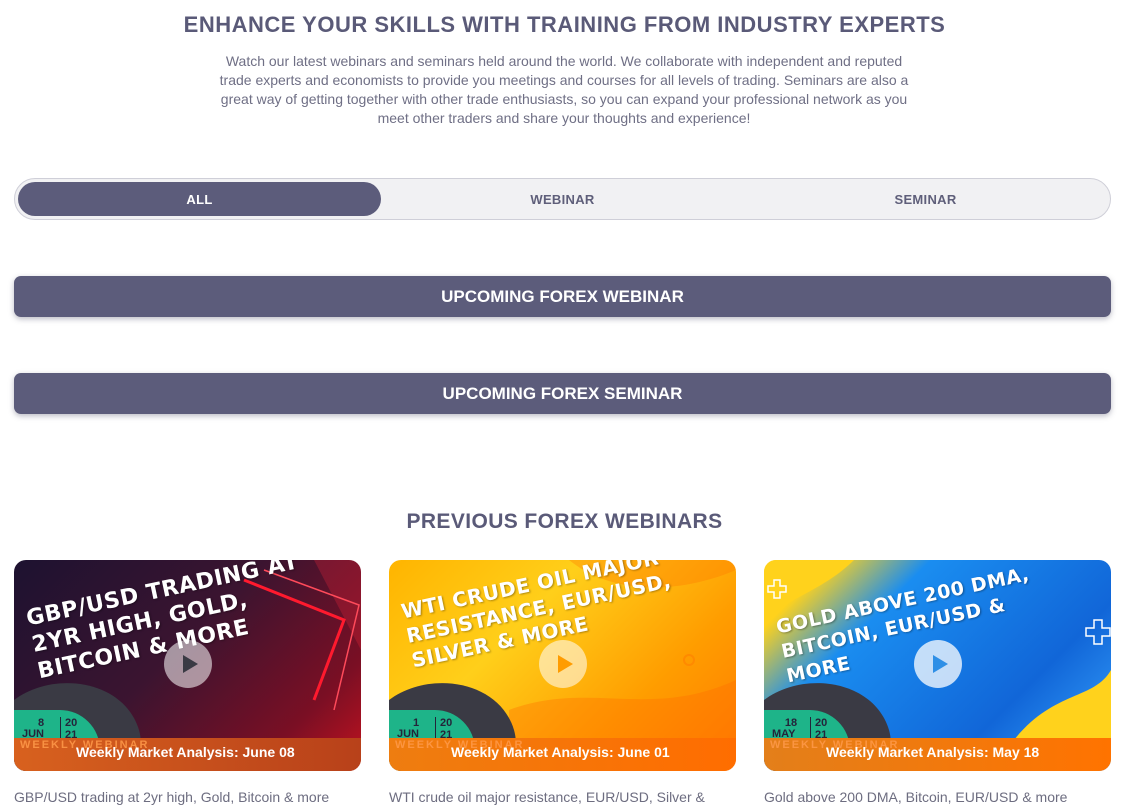  I want to click on card-caption: Weekly Market Analysis: June 01, so click(560, 752).